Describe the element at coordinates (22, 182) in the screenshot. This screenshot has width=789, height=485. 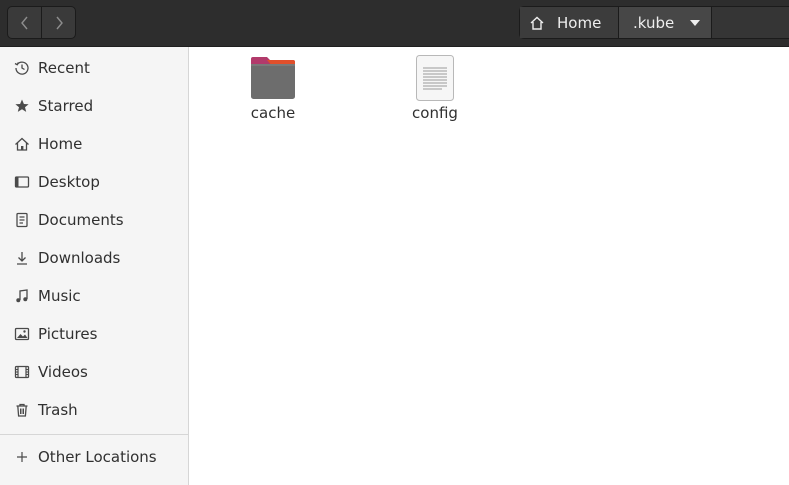
I see `desktop-icon` at that location.